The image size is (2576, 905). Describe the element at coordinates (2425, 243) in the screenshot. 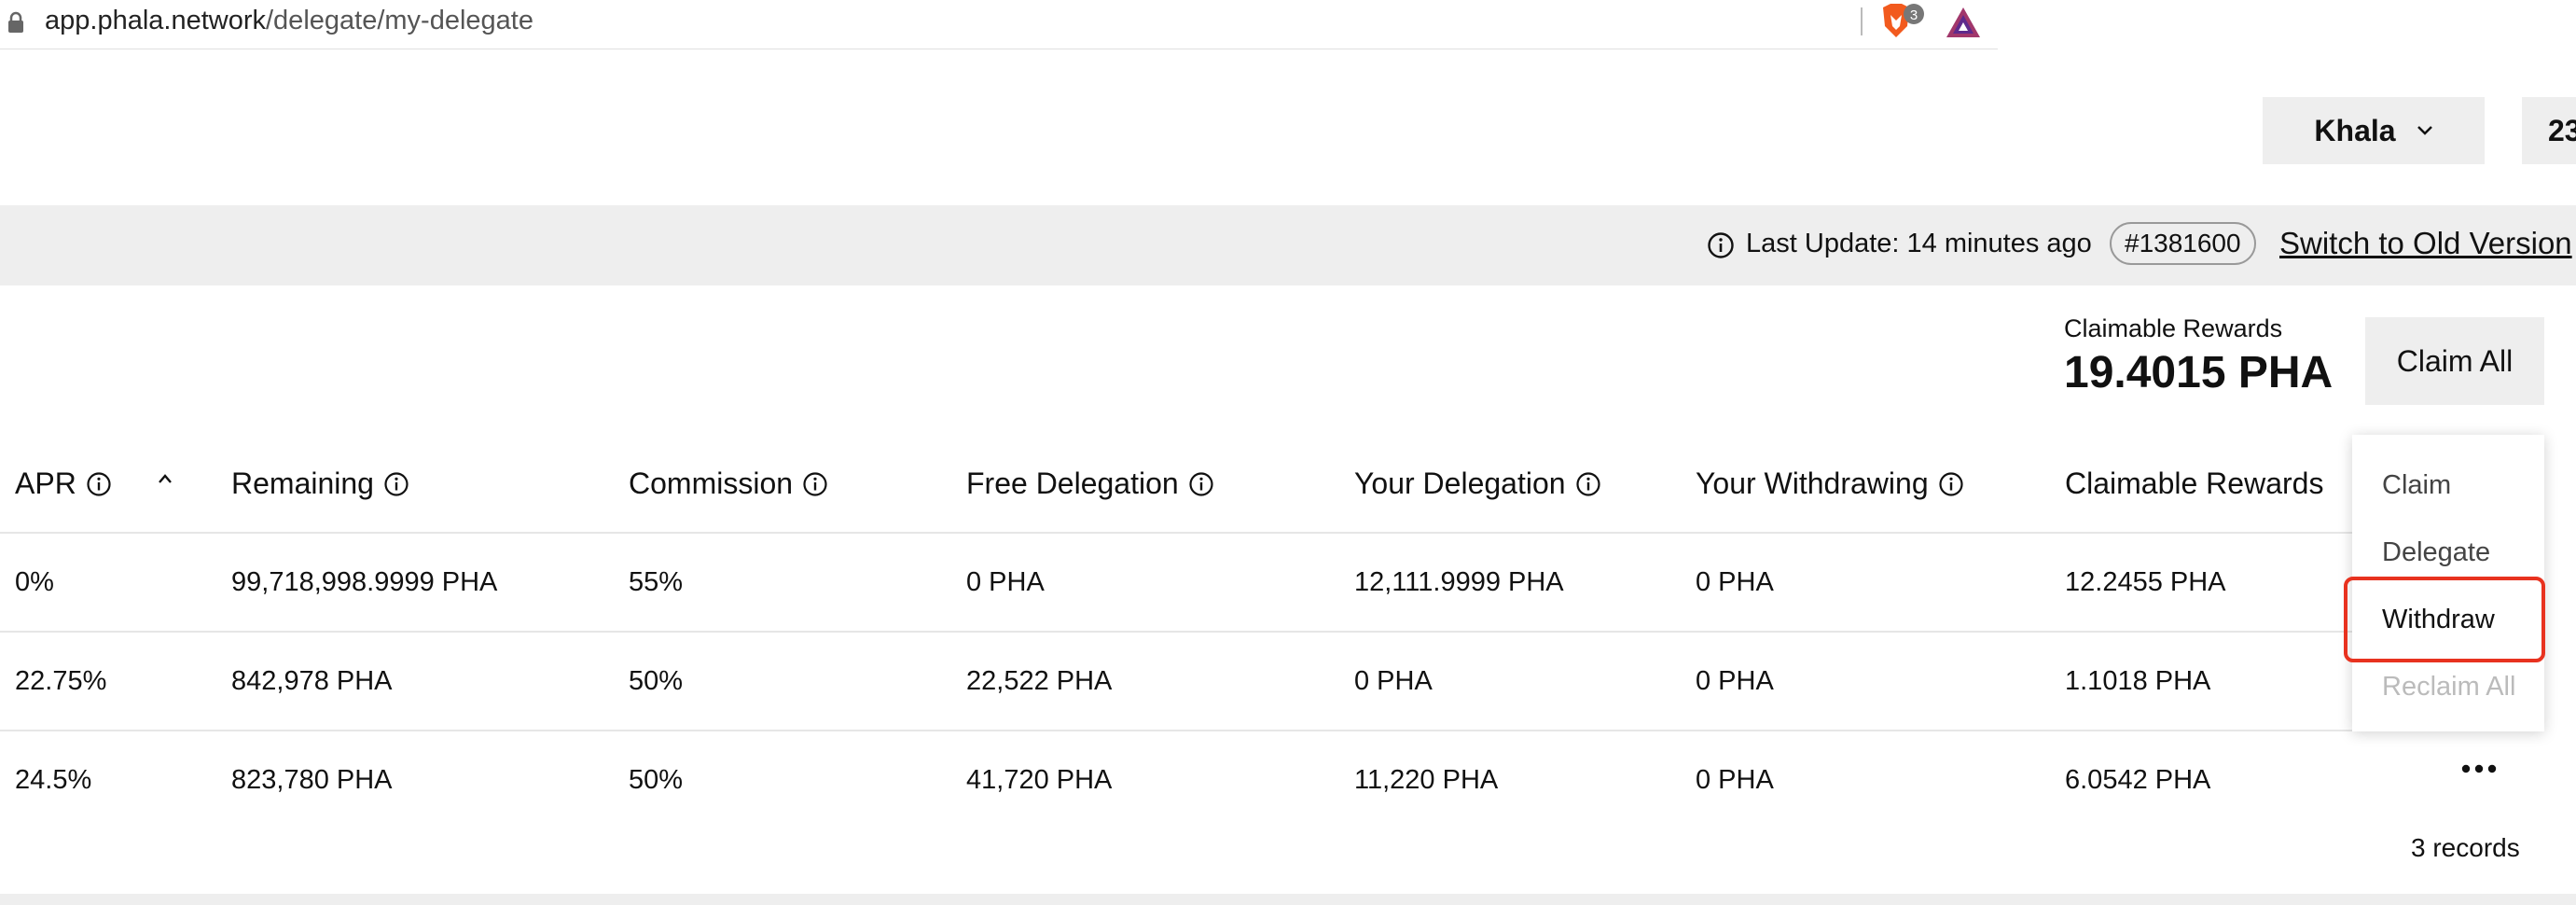

I see `switch-old-version-link: Switch to Old Version` at that location.